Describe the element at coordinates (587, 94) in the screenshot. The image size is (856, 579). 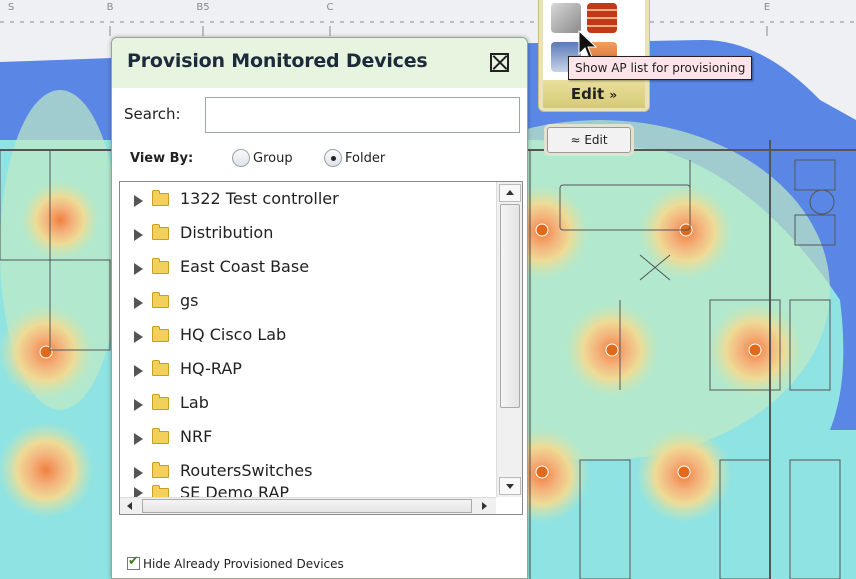
I see `edit-label: Edit` at that location.